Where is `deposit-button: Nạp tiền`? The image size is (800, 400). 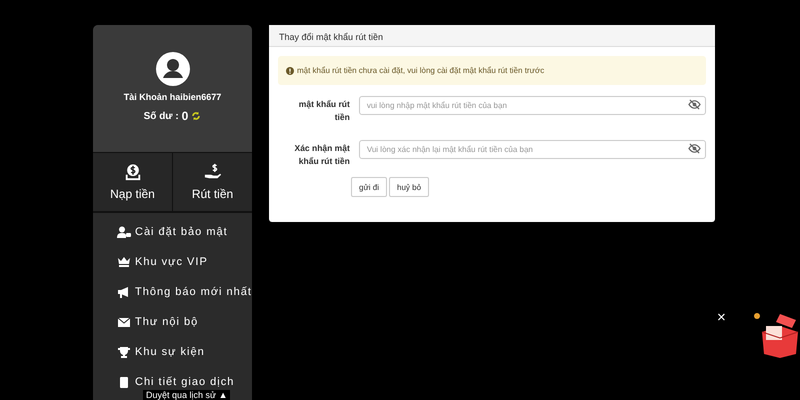 deposit-button: Nạp tiền is located at coordinates (133, 182).